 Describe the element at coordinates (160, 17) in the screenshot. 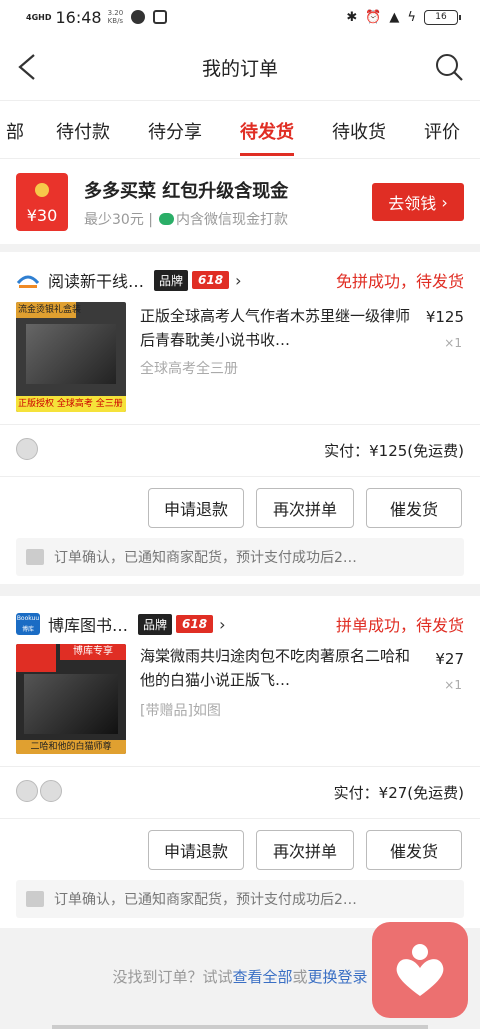

I see `app-s-icon` at that location.